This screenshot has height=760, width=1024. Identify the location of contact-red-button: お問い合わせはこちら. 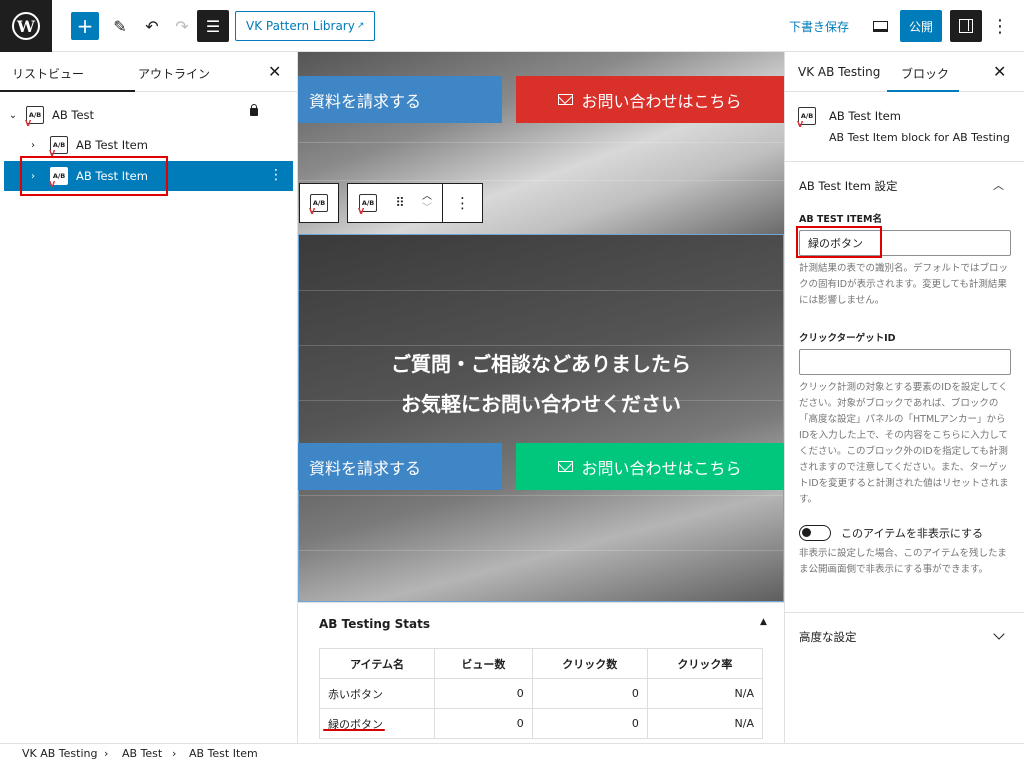
(650, 99).